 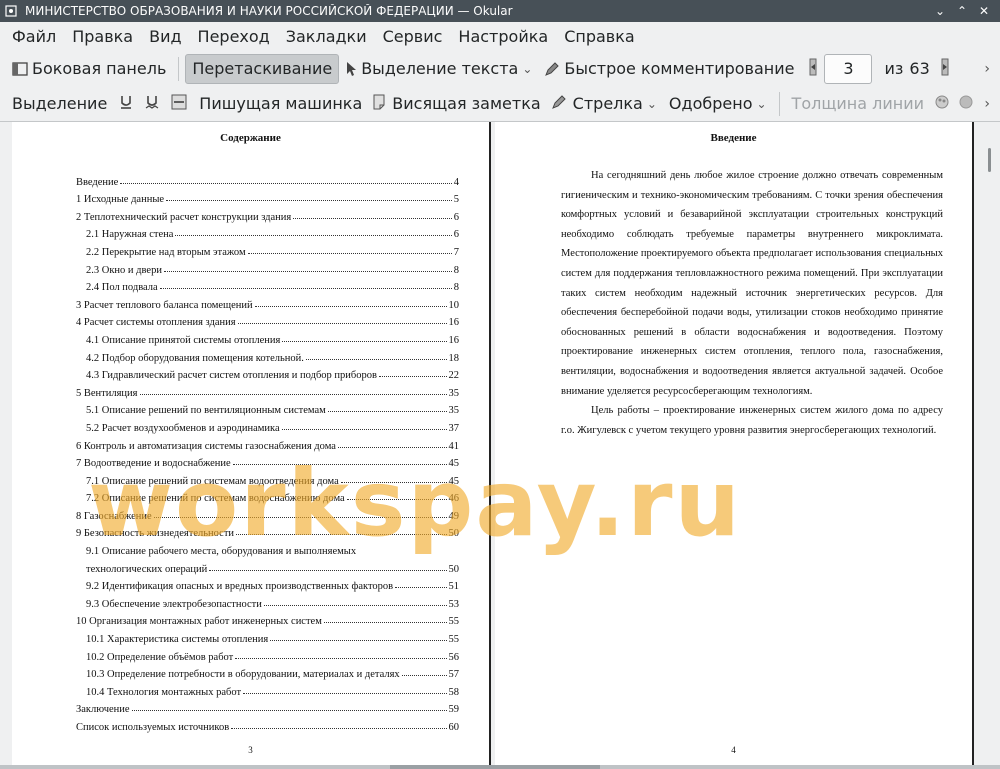 I want to click on sidebar-icon, so click(x=20, y=69).